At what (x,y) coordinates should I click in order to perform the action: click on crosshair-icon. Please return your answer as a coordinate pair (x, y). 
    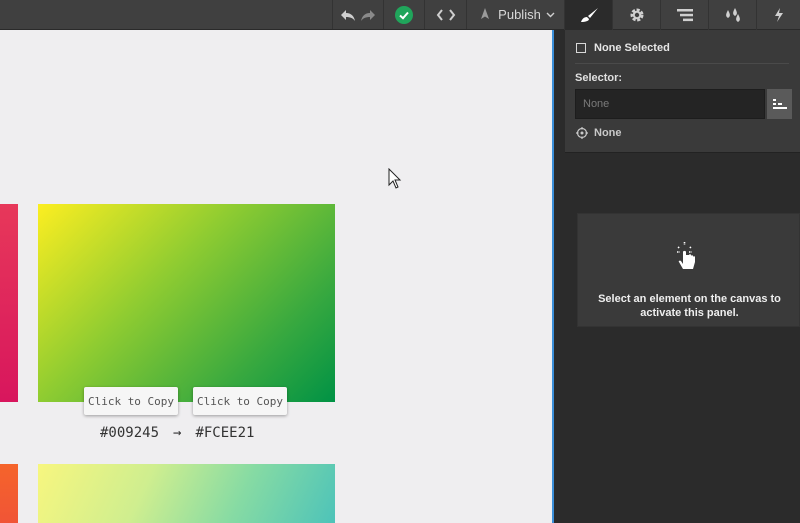
    Looking at the image, I should click on (582, 133).